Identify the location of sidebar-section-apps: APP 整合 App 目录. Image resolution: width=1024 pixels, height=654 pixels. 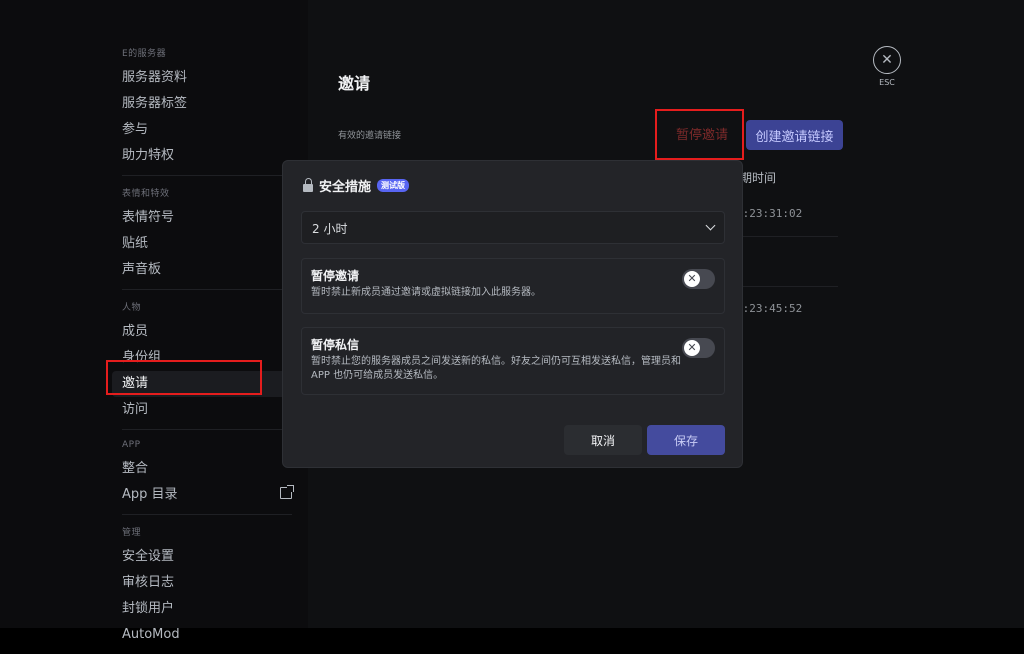
(207, 474).